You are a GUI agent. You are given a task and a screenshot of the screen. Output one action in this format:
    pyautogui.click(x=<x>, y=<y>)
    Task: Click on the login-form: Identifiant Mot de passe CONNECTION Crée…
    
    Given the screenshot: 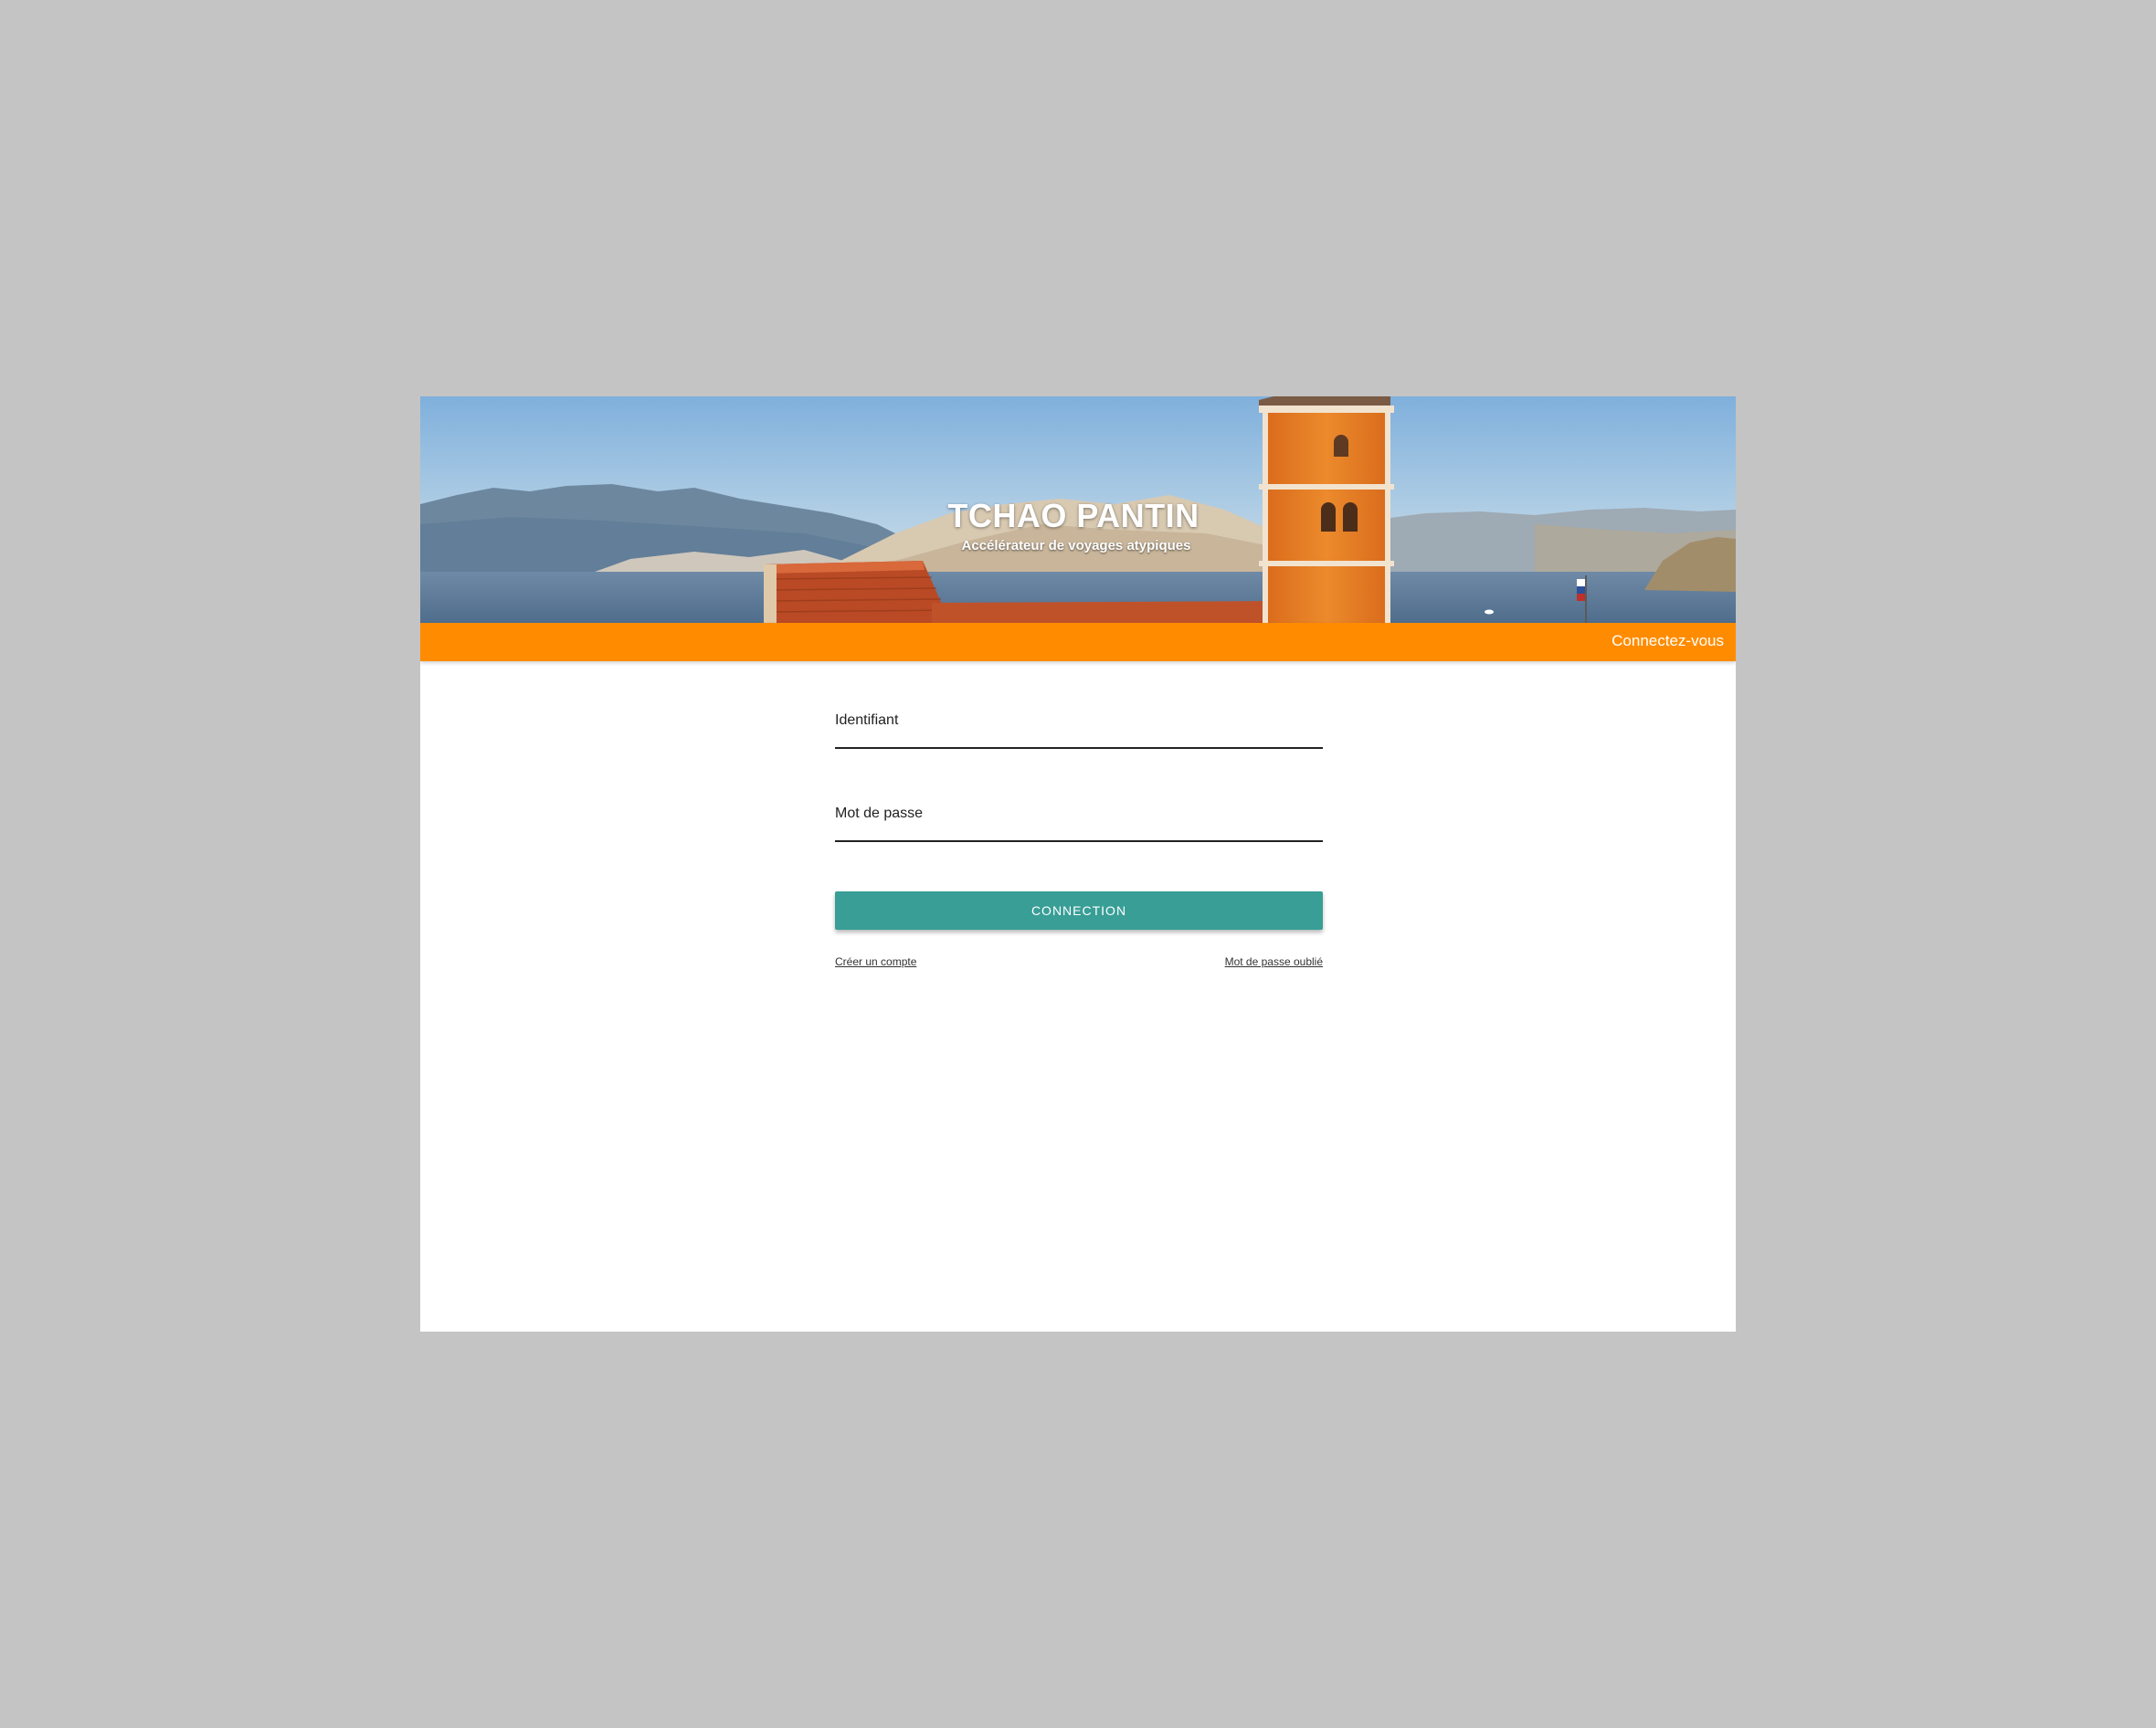 What is the action you would take?
    pyautogui.click(x=1080, y=837)
    